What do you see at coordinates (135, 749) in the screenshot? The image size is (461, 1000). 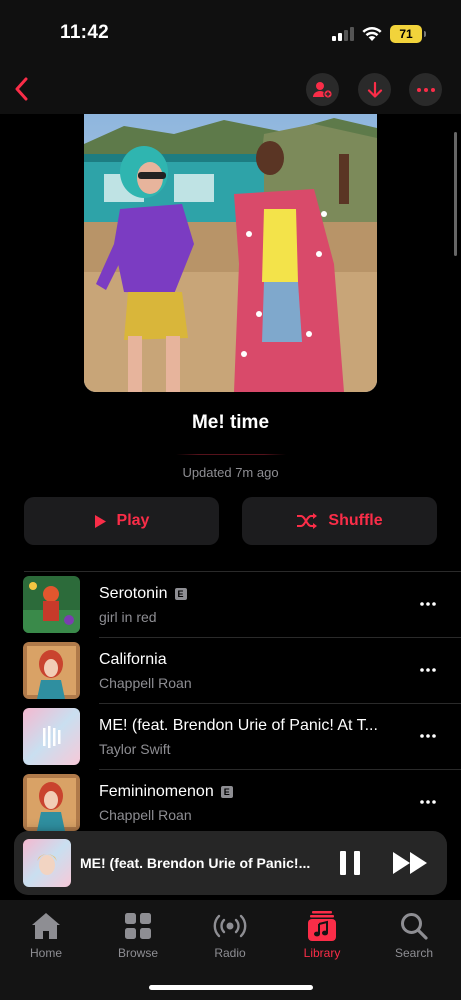 I see `track-artist: Taylor Swift` at bounding box center [135, 749].